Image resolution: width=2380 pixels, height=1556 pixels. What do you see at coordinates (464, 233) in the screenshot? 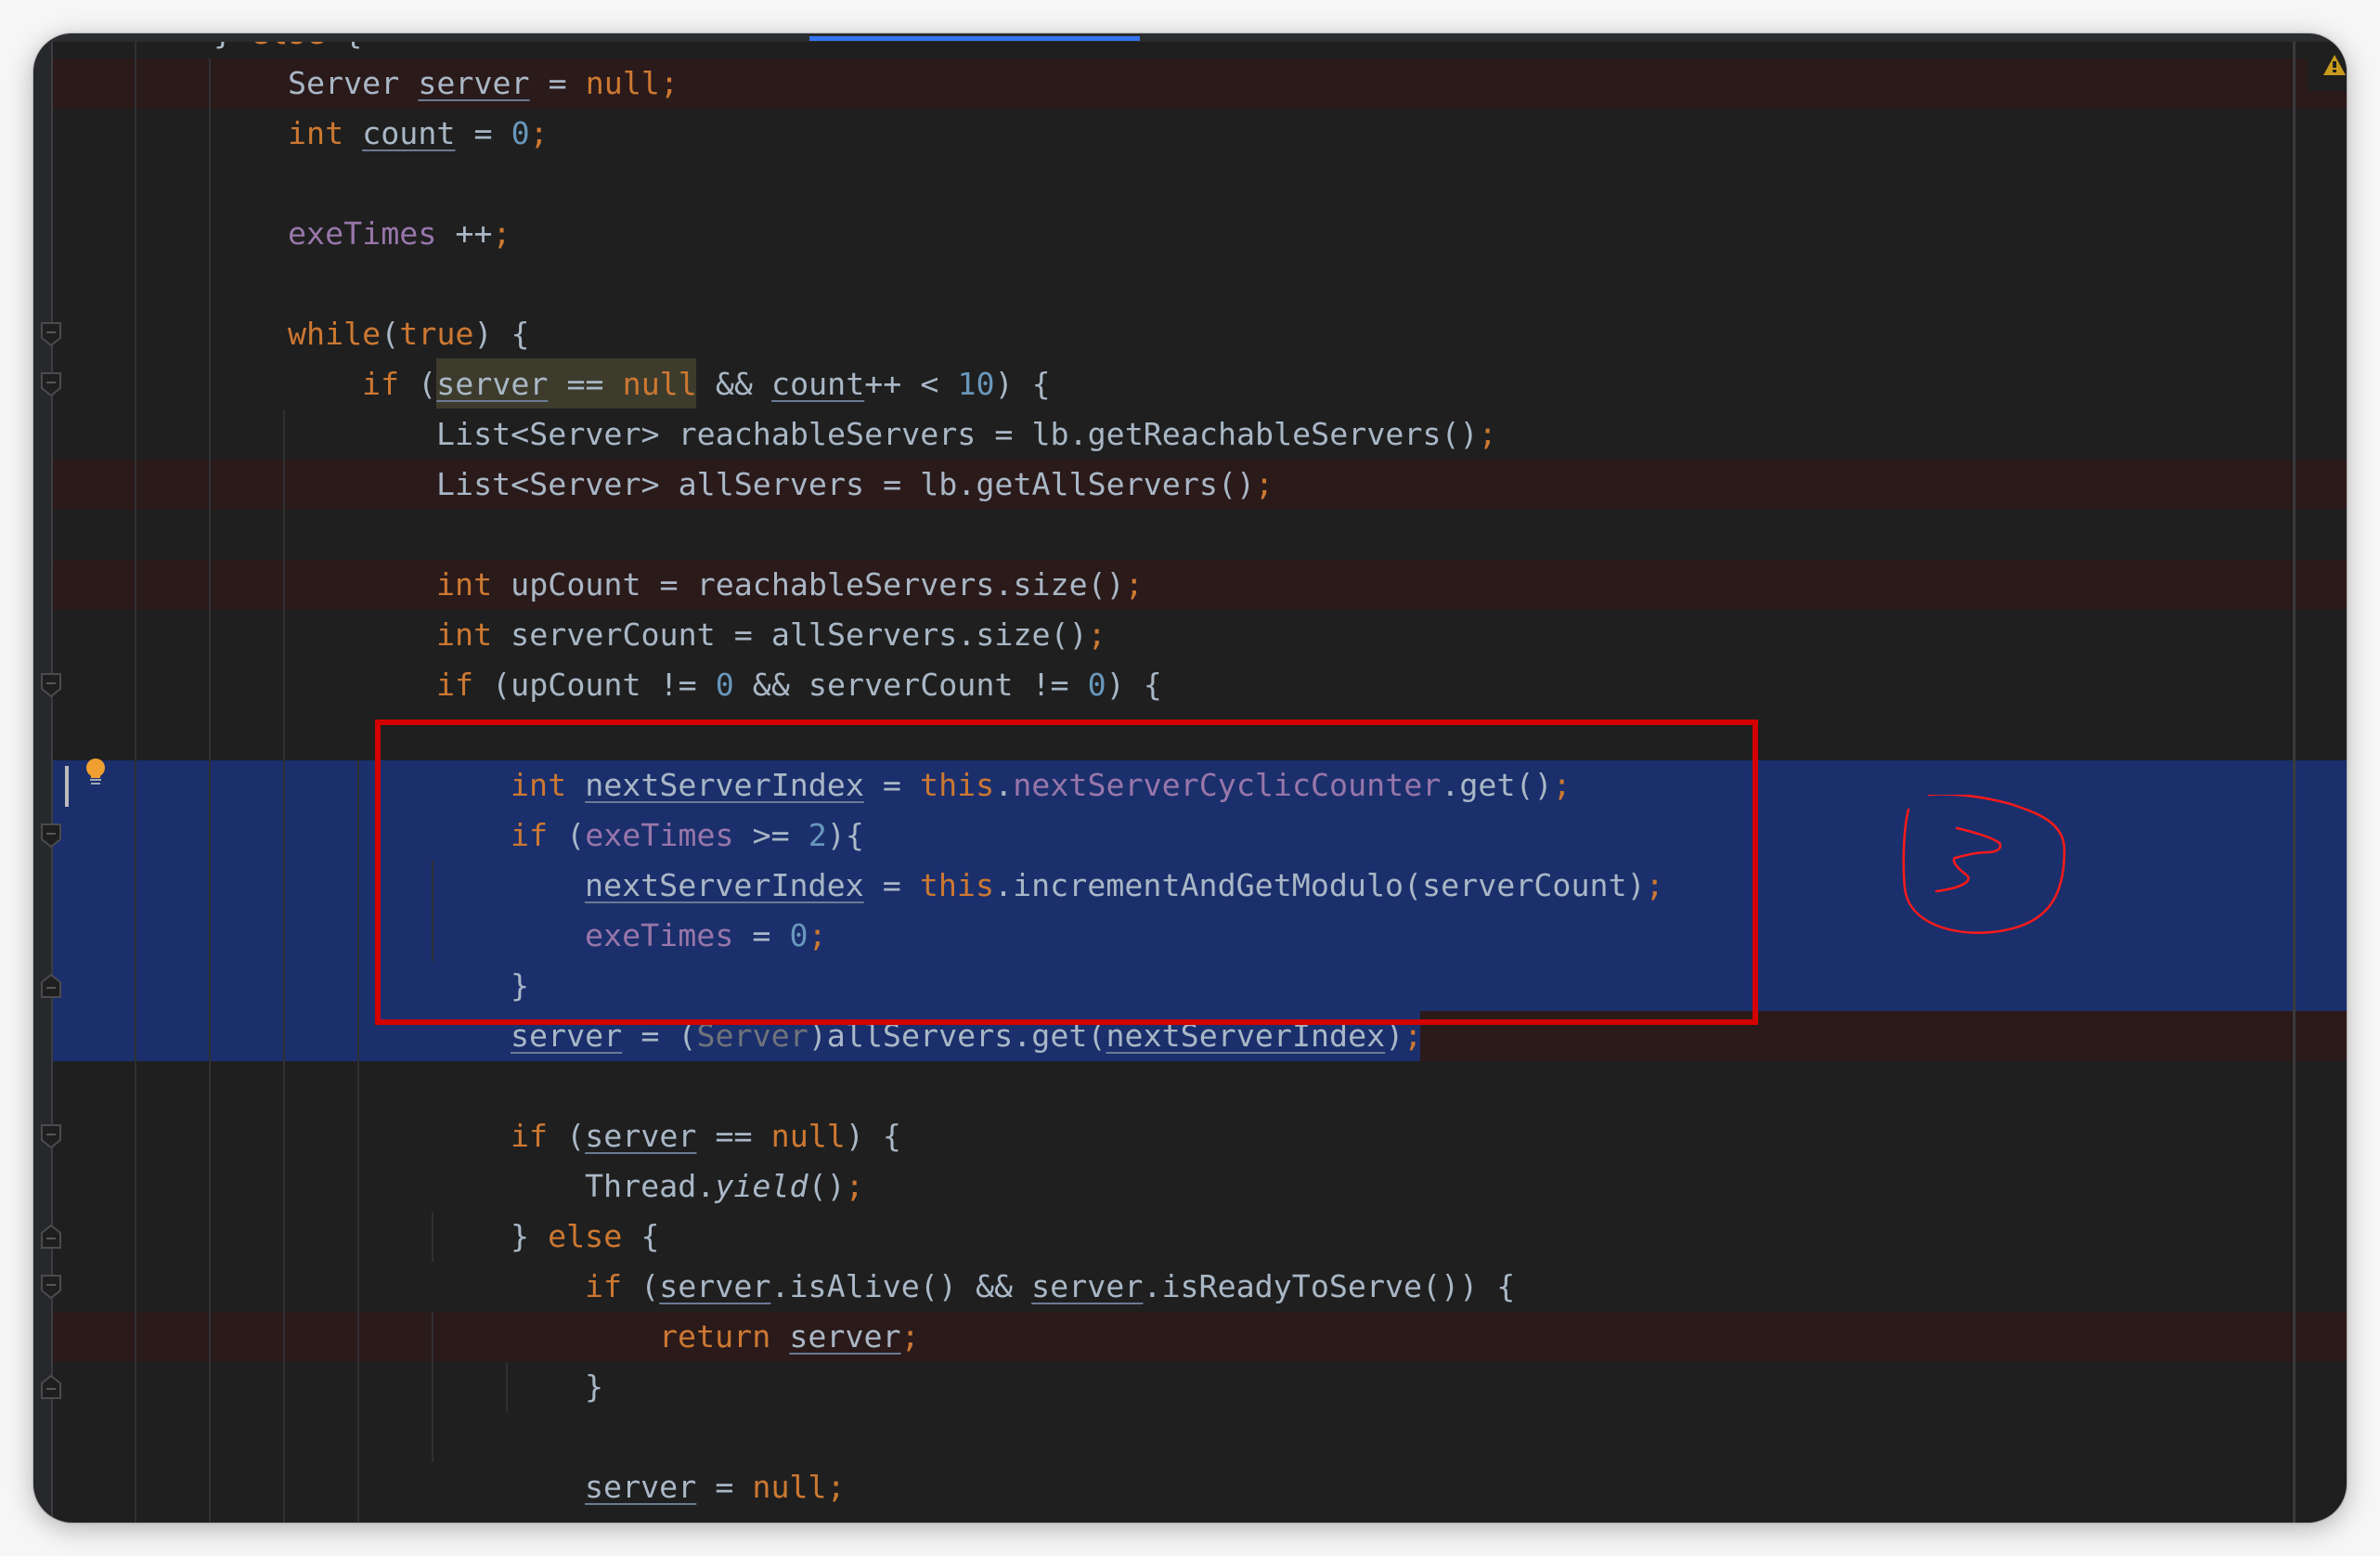
I see `code-token: ++` at bounding box center [464, 233].